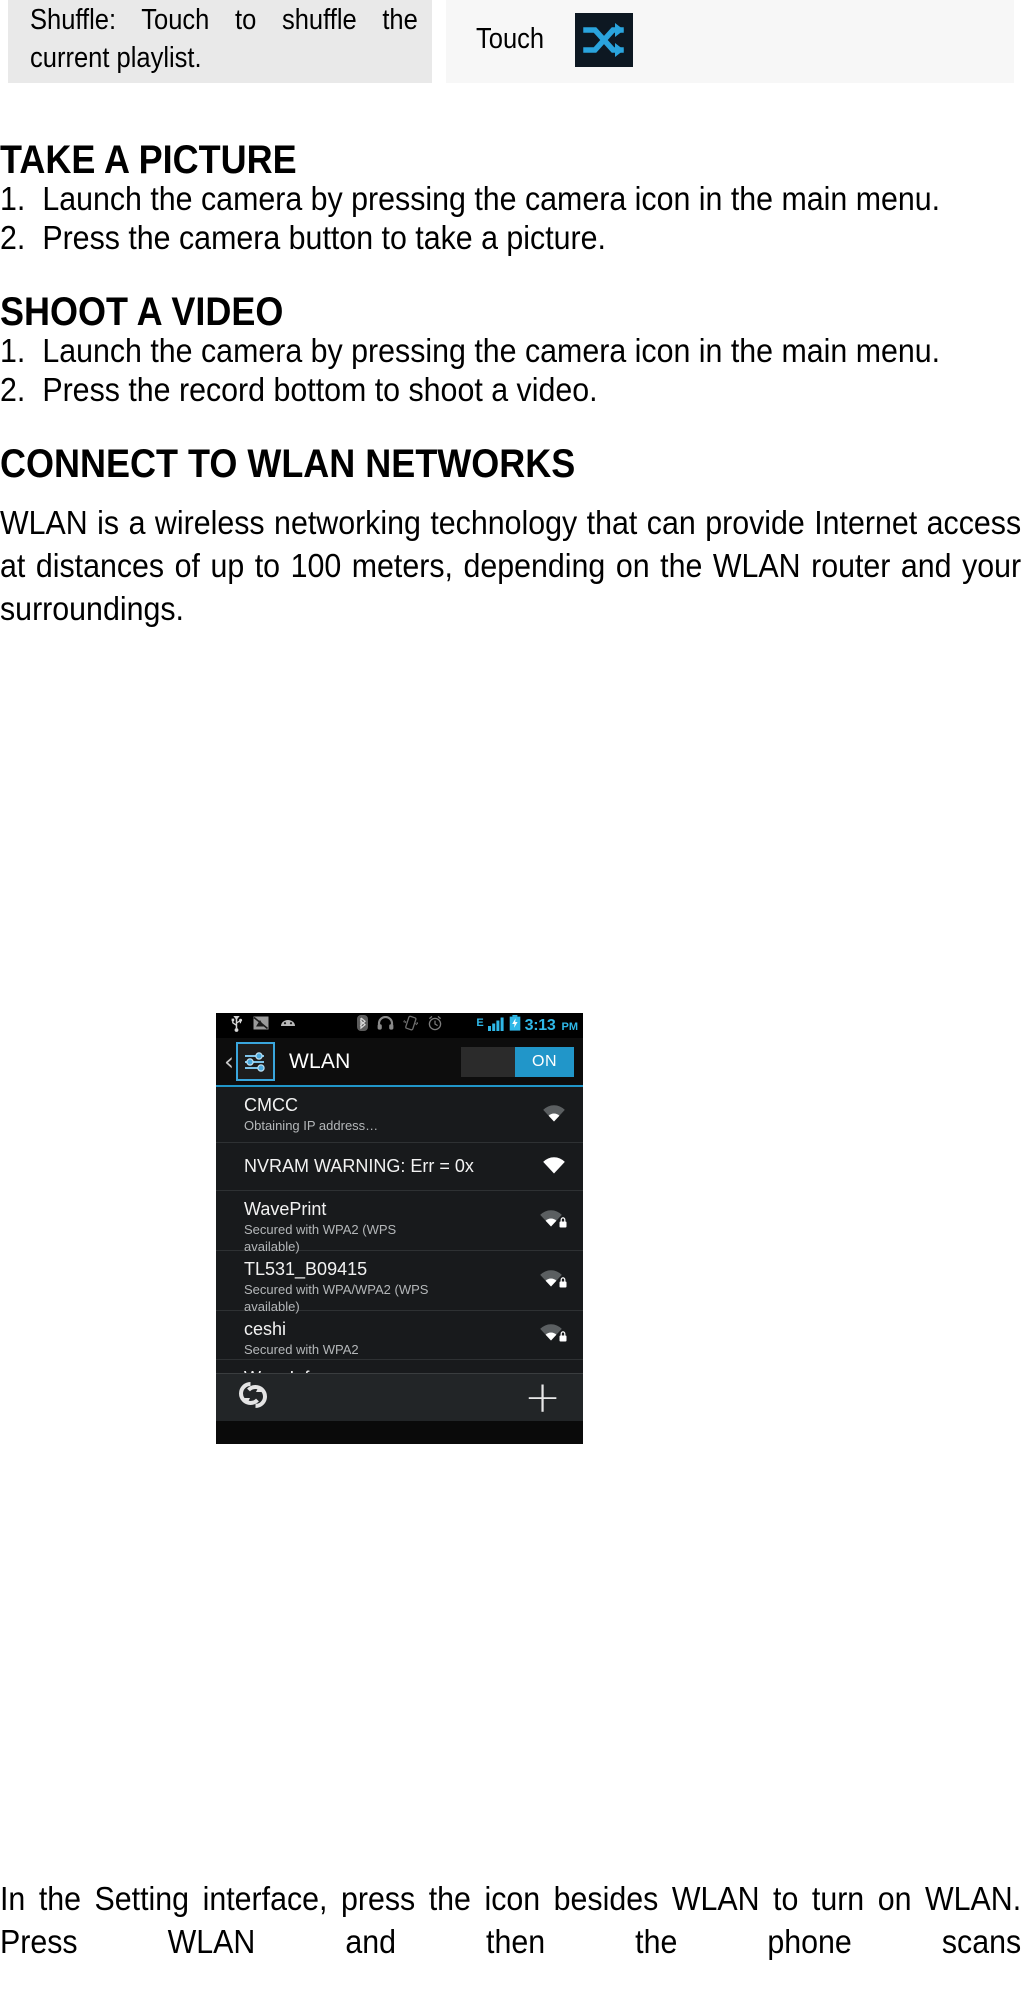  I want to click on no-sim-icon, so click(261, 1025).